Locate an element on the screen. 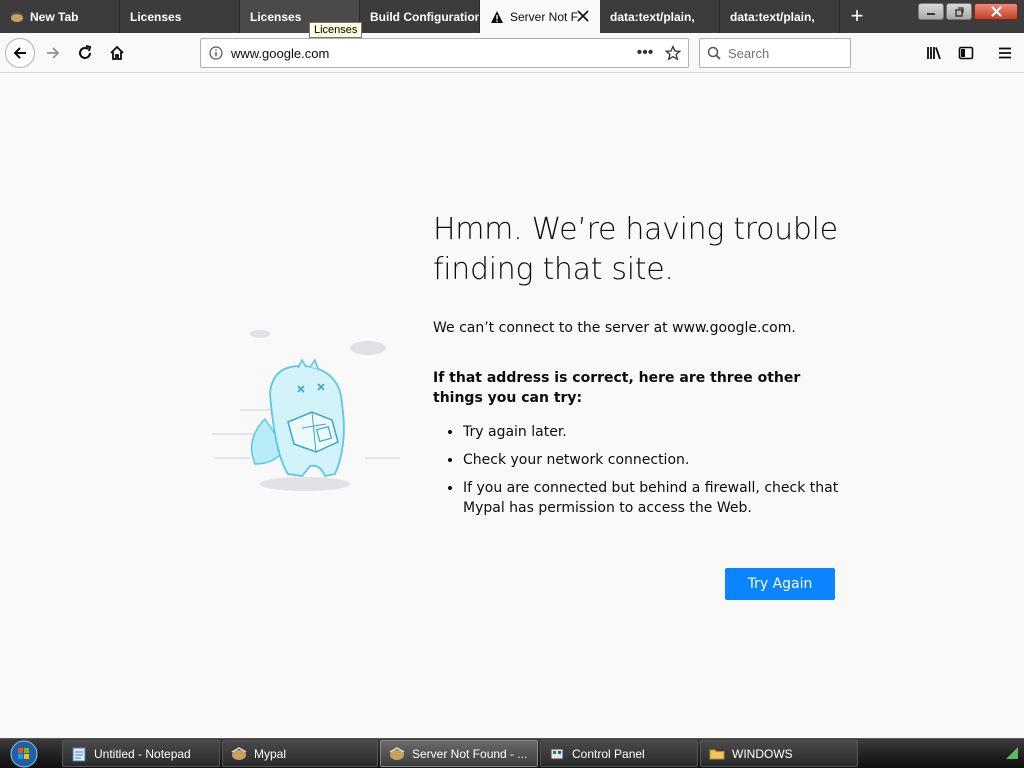 This screenshot has height=768, width=1024. site-info-button is located at coordinates (216, 53).